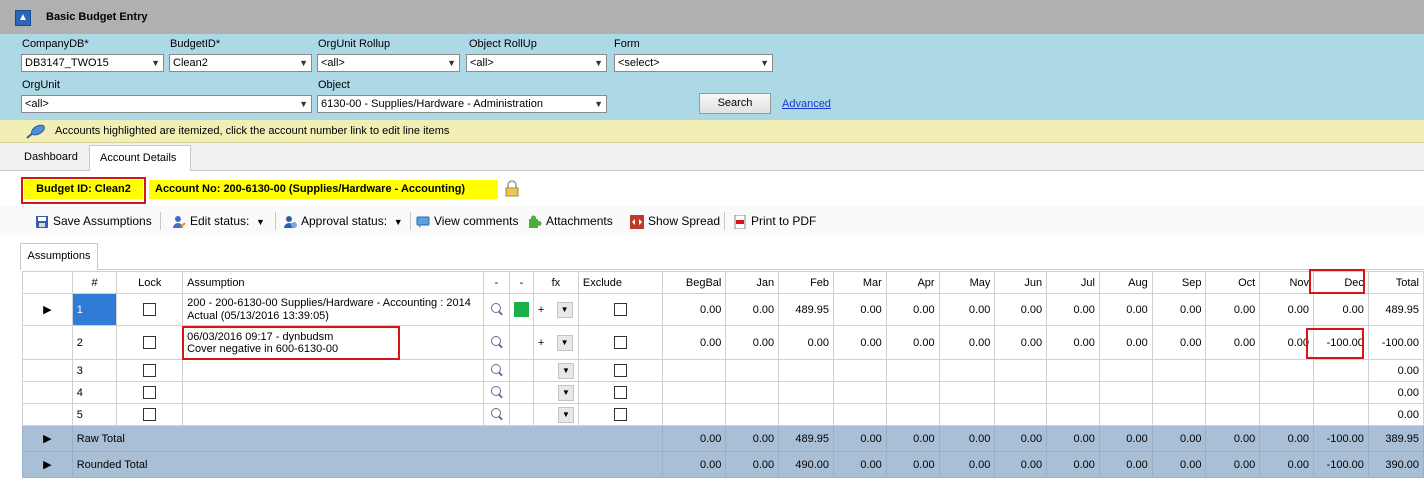 The image size is (1424, 491). Describe the element at coordinates (967, 282) in the screenshot. I see `col-header-may: May` at that location.